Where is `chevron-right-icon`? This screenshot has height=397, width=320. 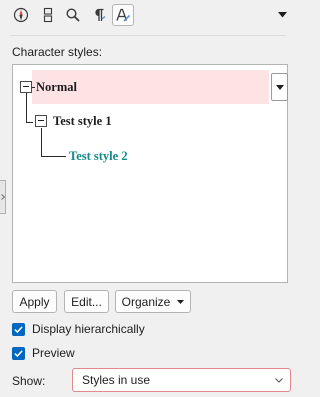
chevron-right-icon is located at coordinates (2, 197).